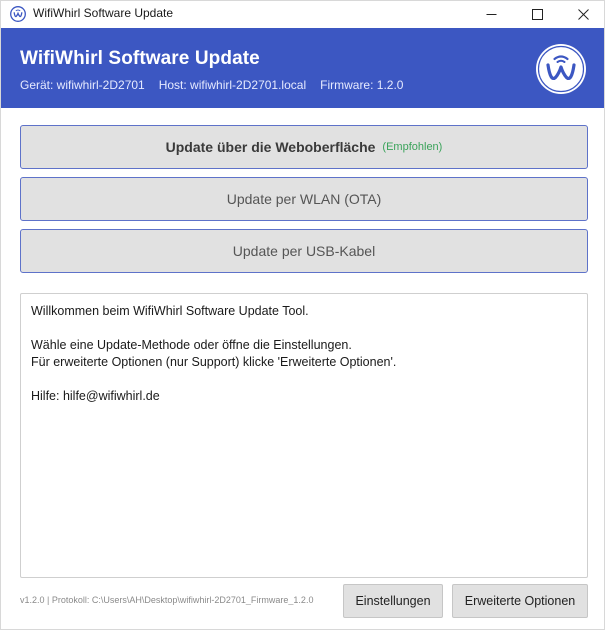  I want to click on update-ota-button: Update per WLAN (OTA), so click(304, 199).